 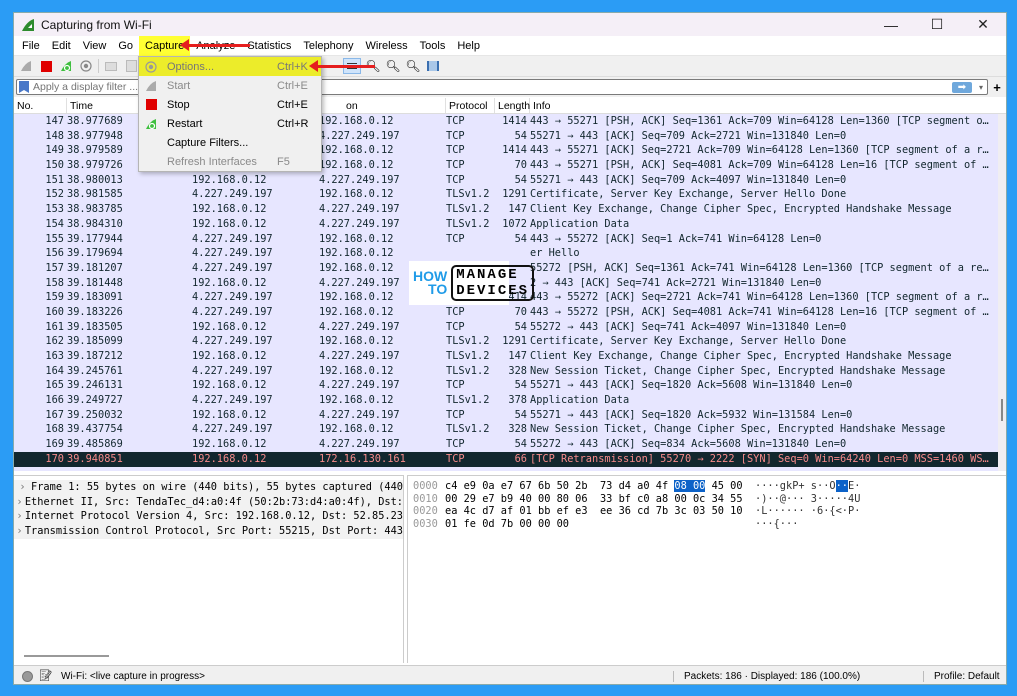 What do you see at coordinates (230, 123) in the screenshot?
I see `menu-item-restart: Restart Ctrl+R` at bounding box center [230, 123].